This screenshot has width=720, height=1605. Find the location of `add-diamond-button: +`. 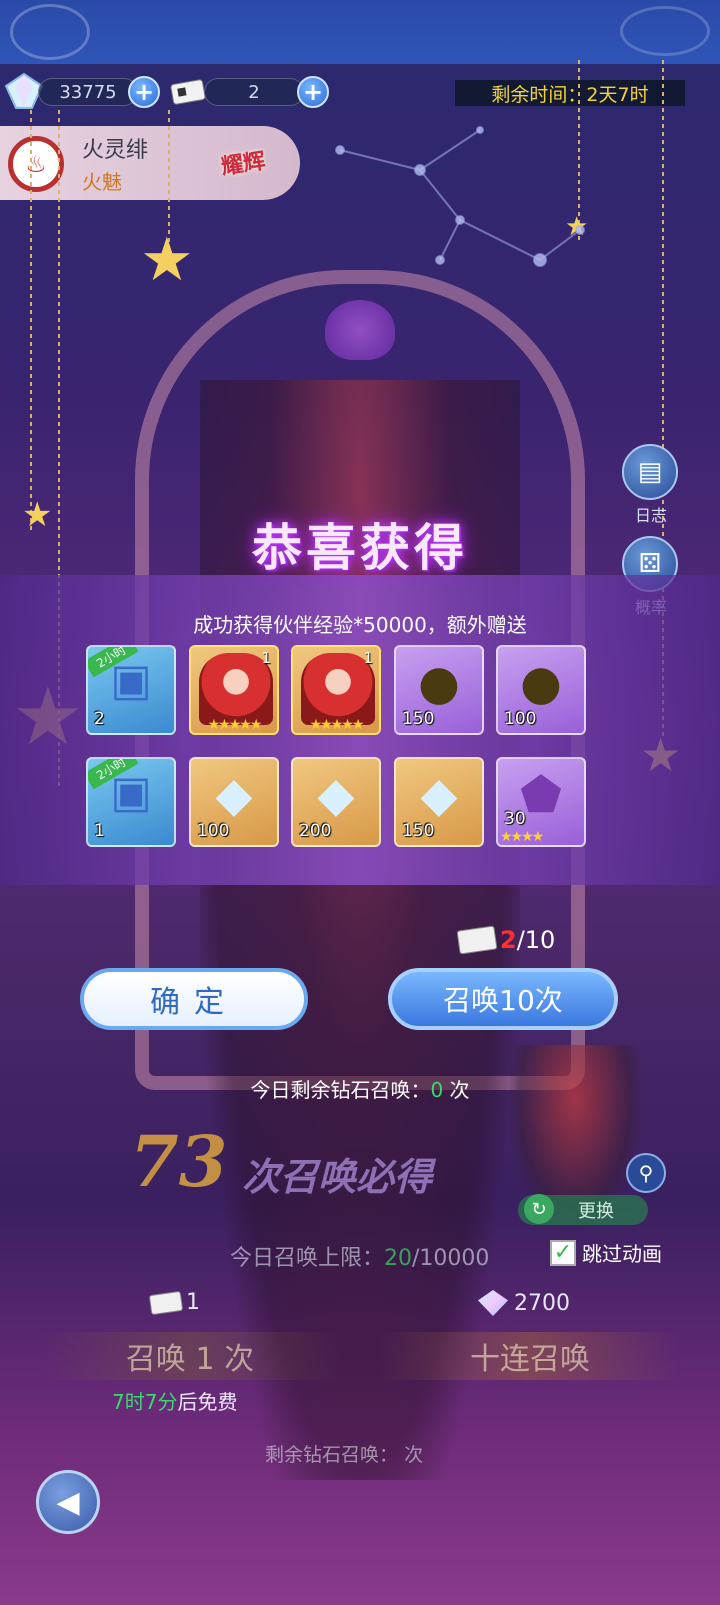

add-diamond-button: + is located at coordinates (144, 92).